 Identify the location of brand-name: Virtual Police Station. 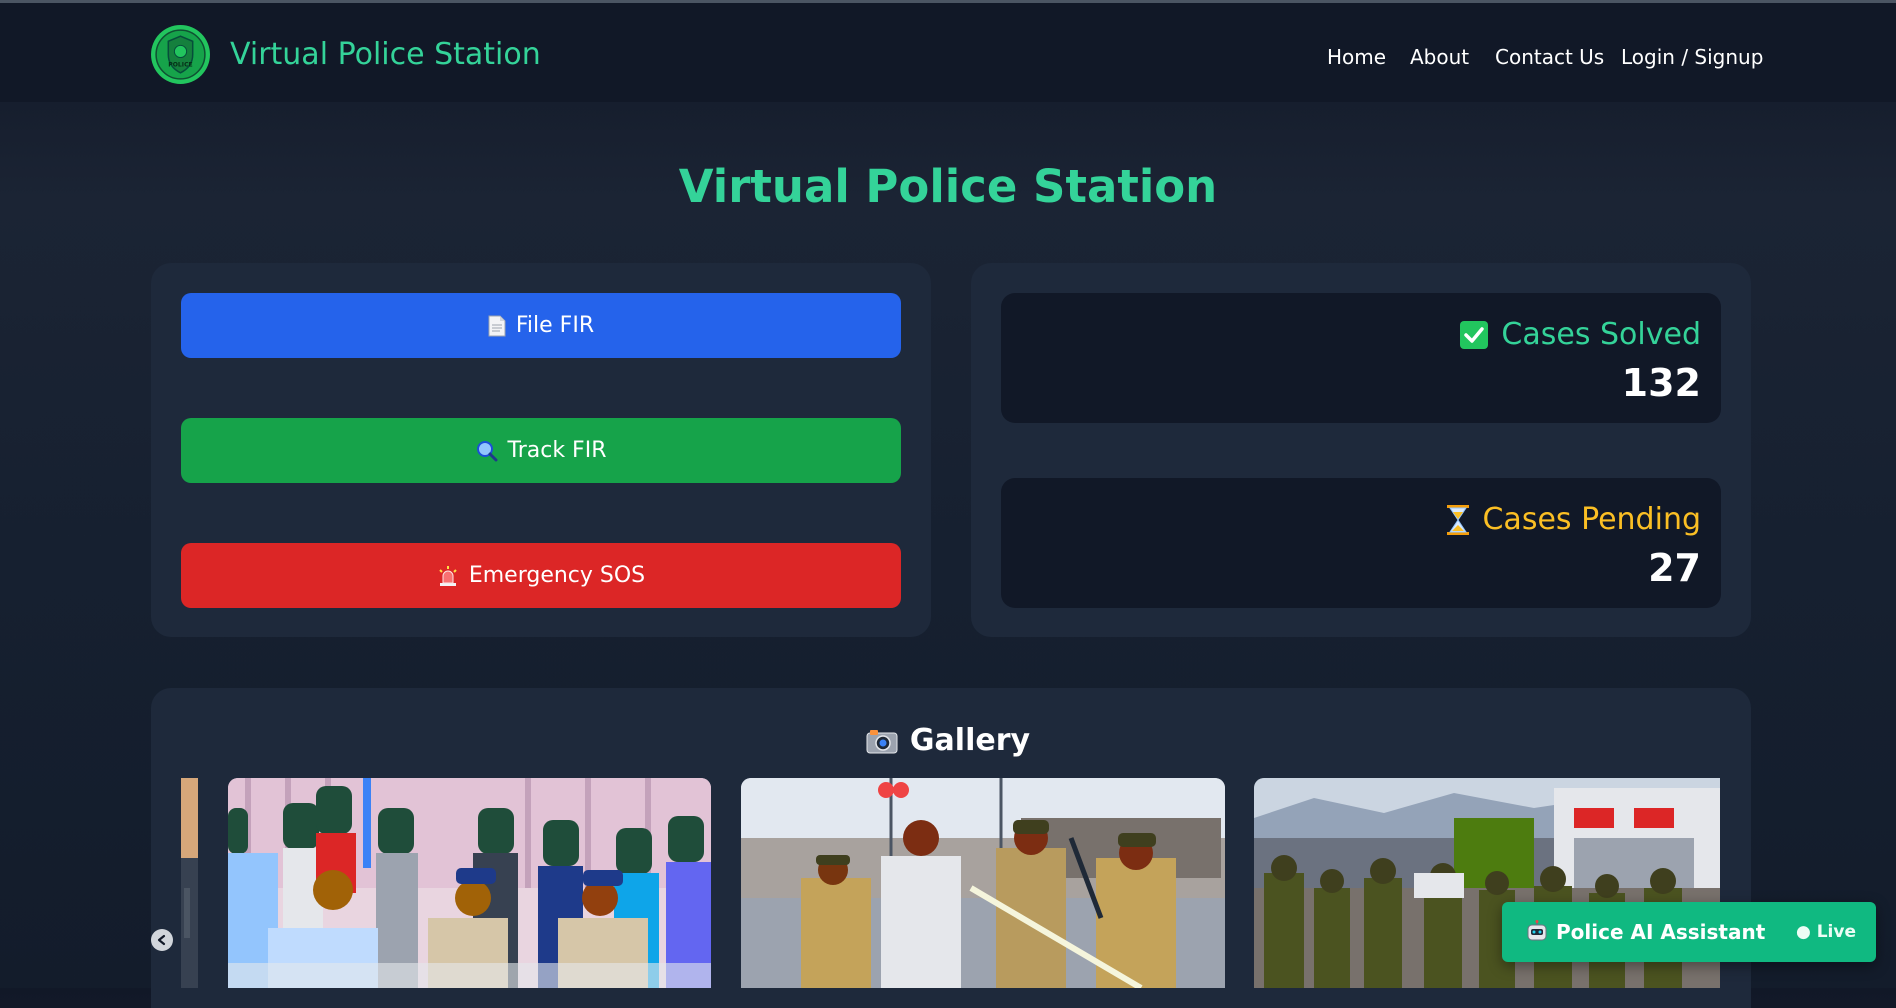
(385, 54).